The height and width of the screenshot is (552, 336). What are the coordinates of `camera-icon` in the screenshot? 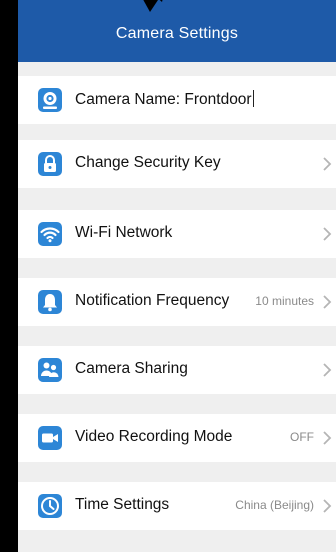 It's located at (50, 100).